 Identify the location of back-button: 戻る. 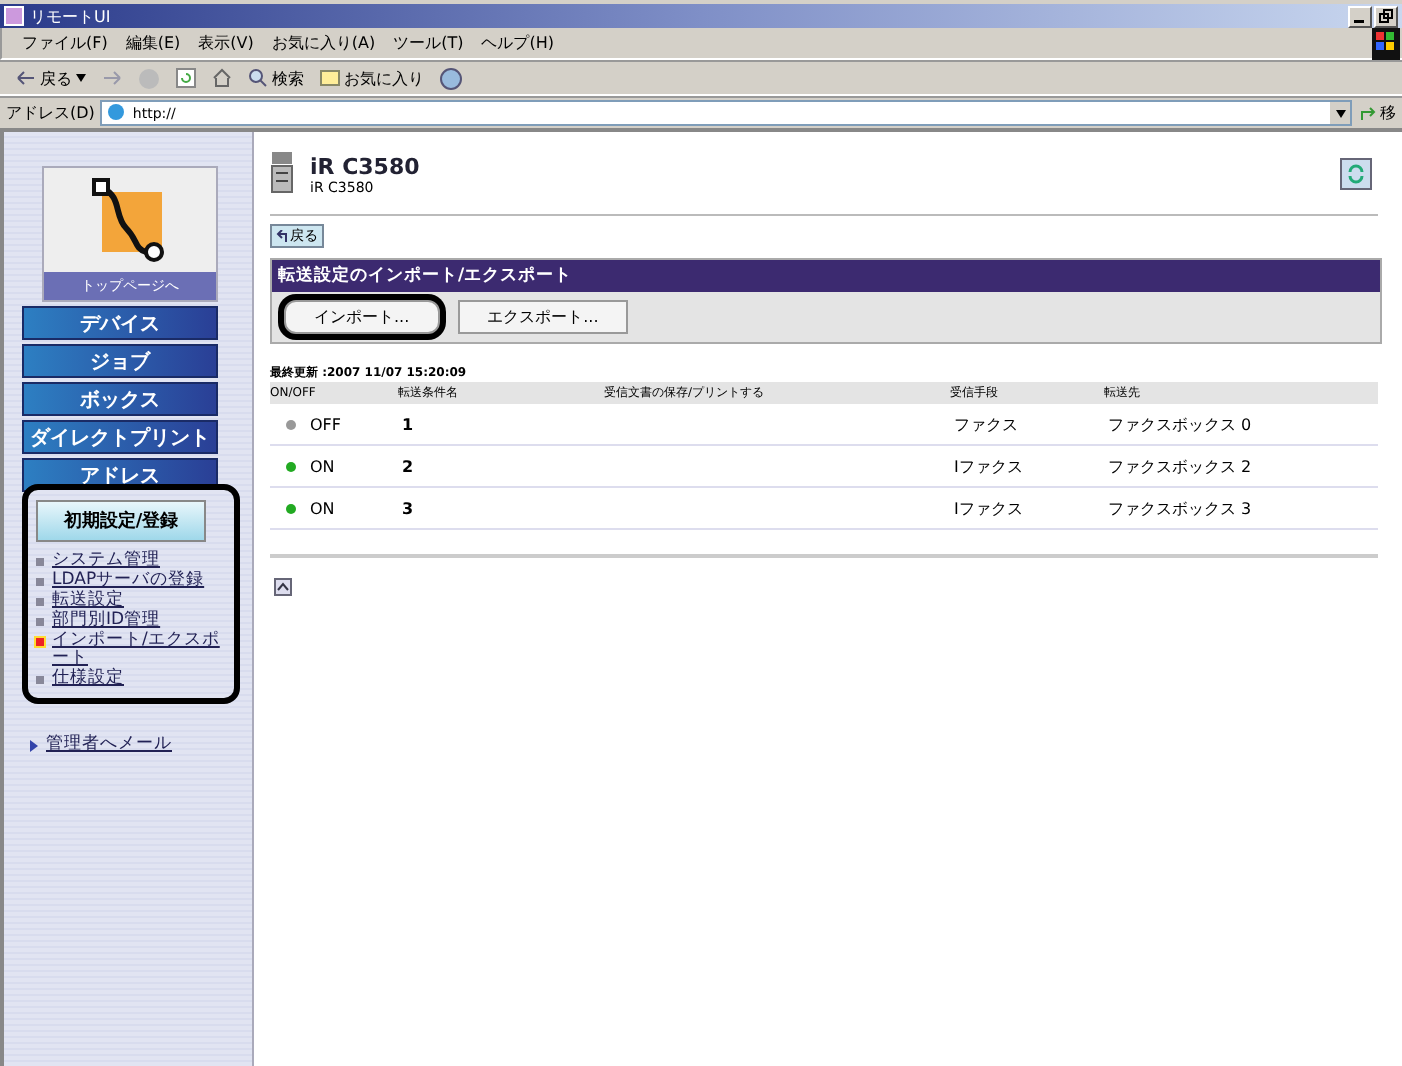
(51, 78).